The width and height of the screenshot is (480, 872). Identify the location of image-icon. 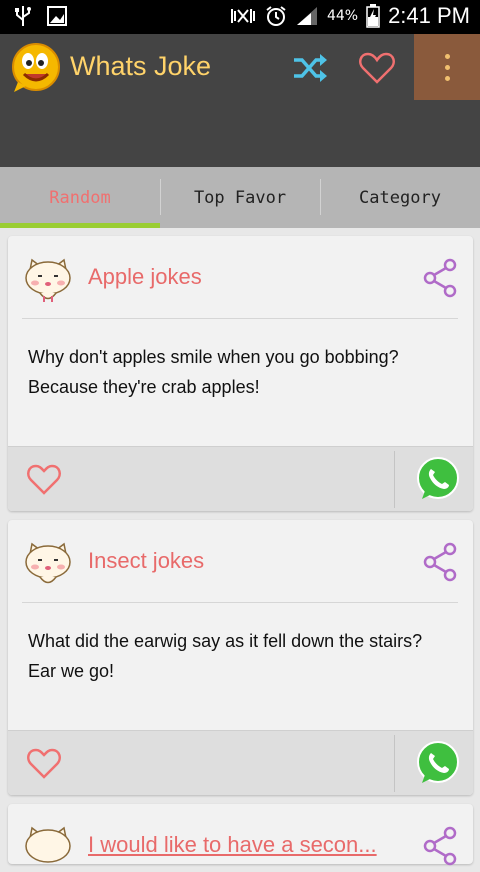
(57, 16).